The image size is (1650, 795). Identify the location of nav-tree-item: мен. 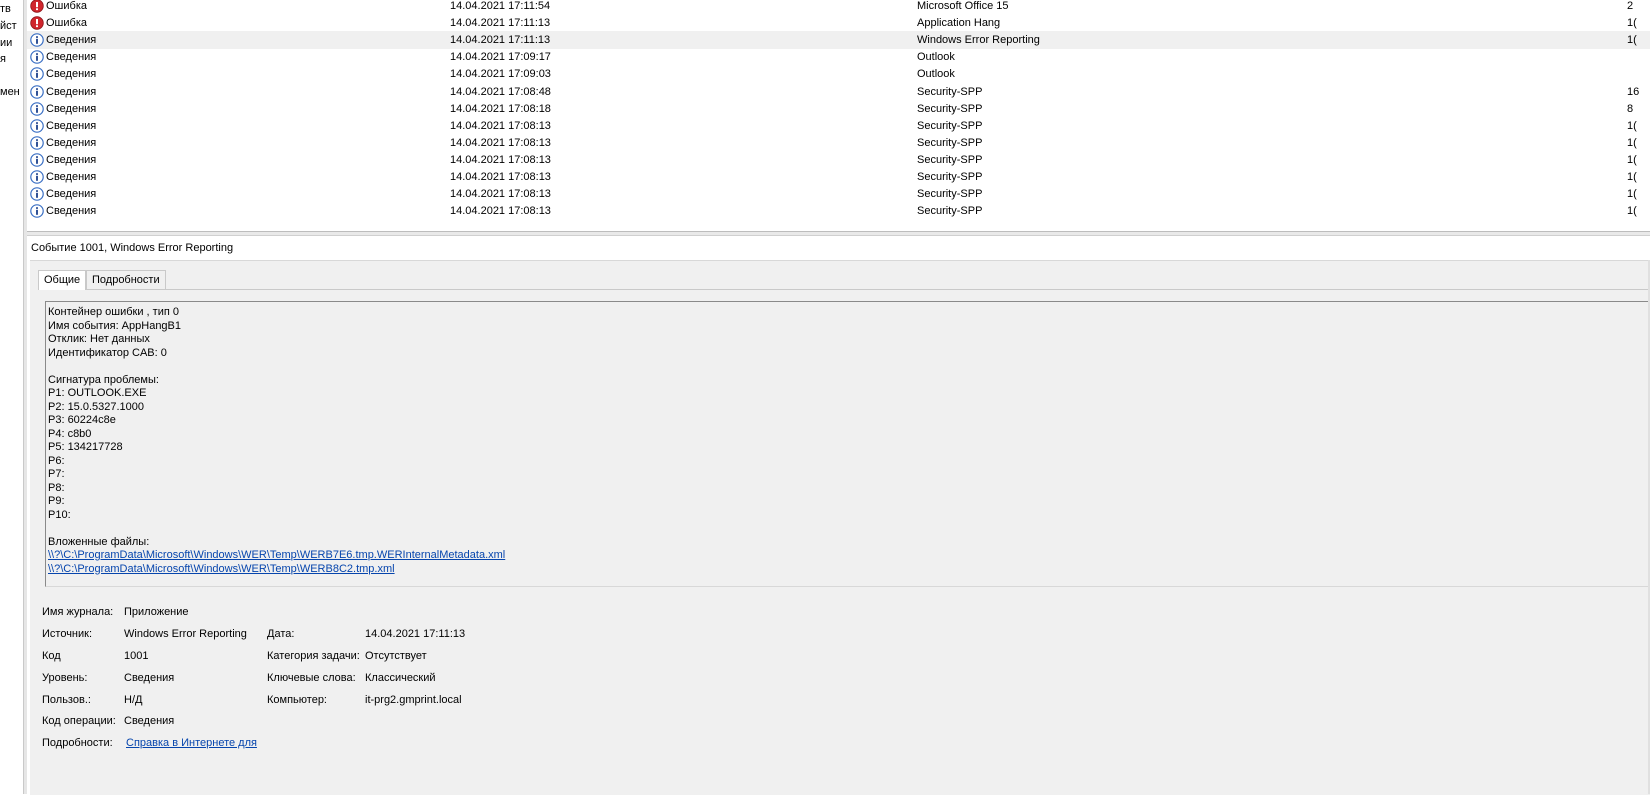
(10, 92).